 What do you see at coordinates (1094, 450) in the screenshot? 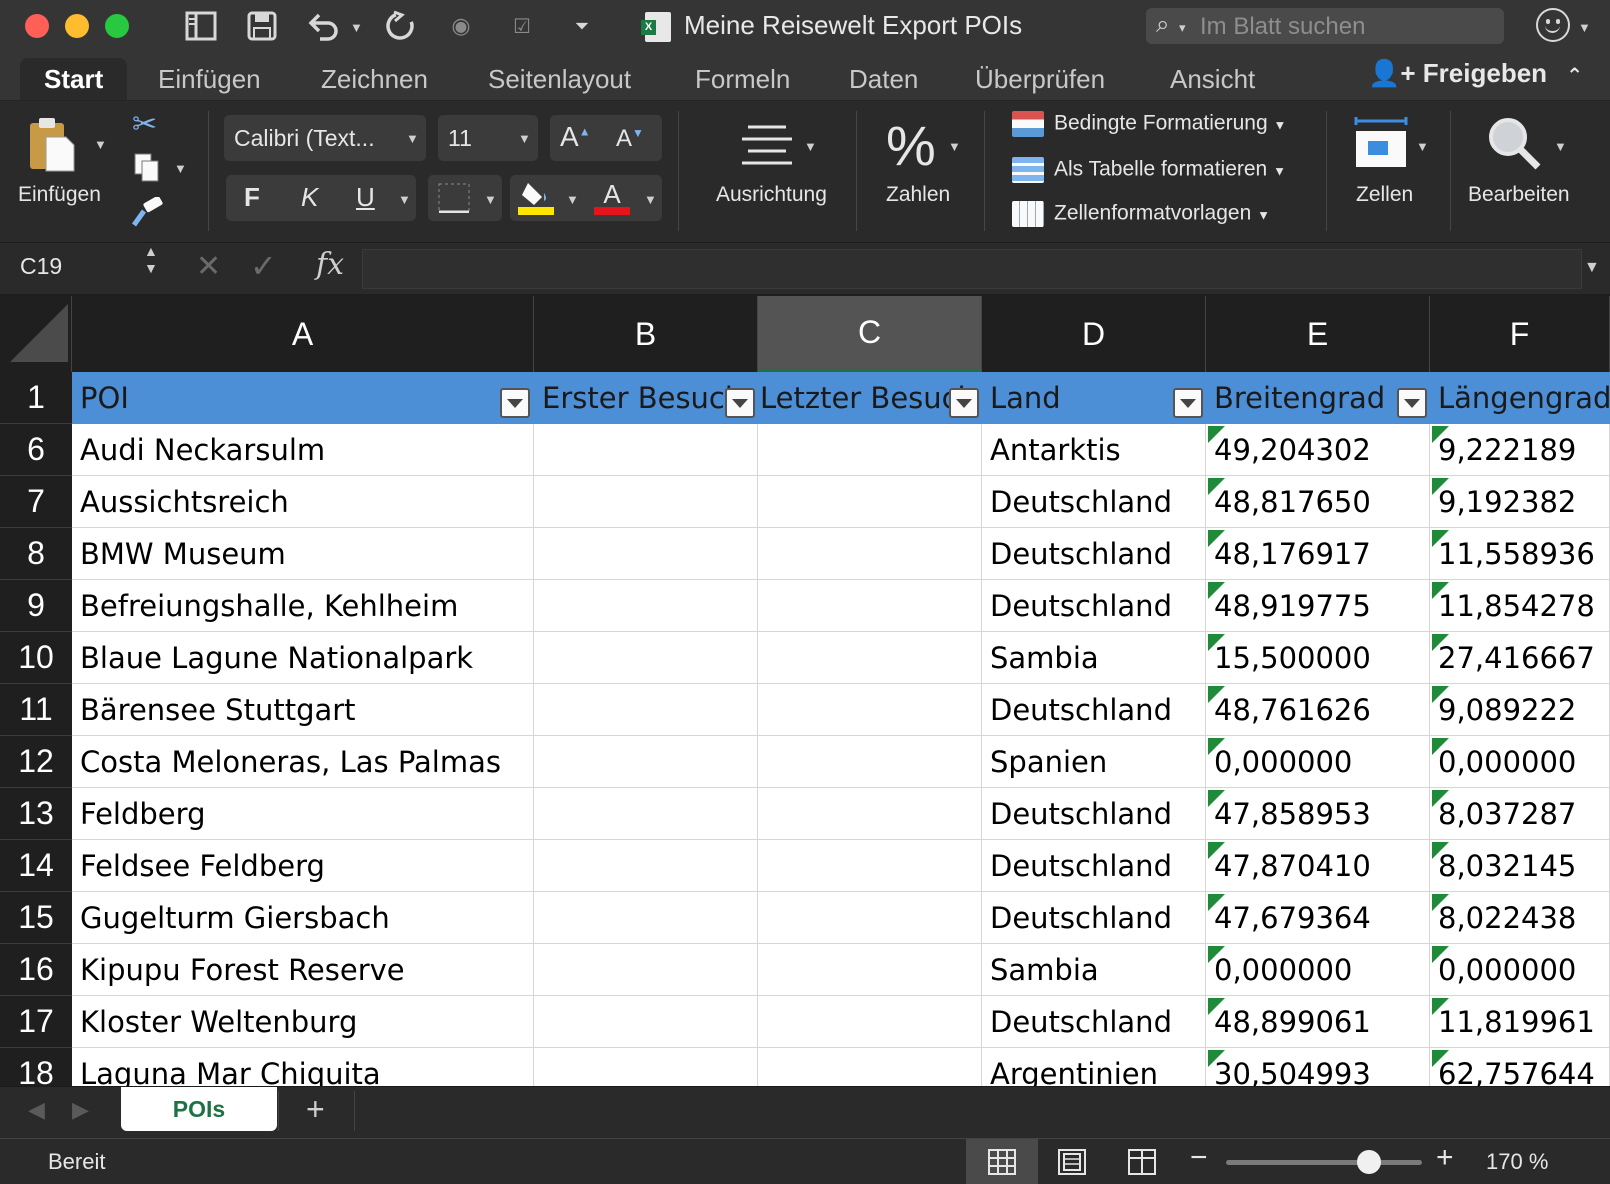
I see `cell-country: Antarktis` at bounding box center [1094, 450].